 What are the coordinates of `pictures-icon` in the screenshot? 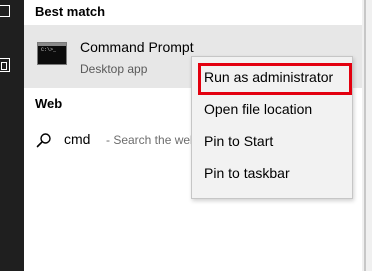 It's located at (5, 65).